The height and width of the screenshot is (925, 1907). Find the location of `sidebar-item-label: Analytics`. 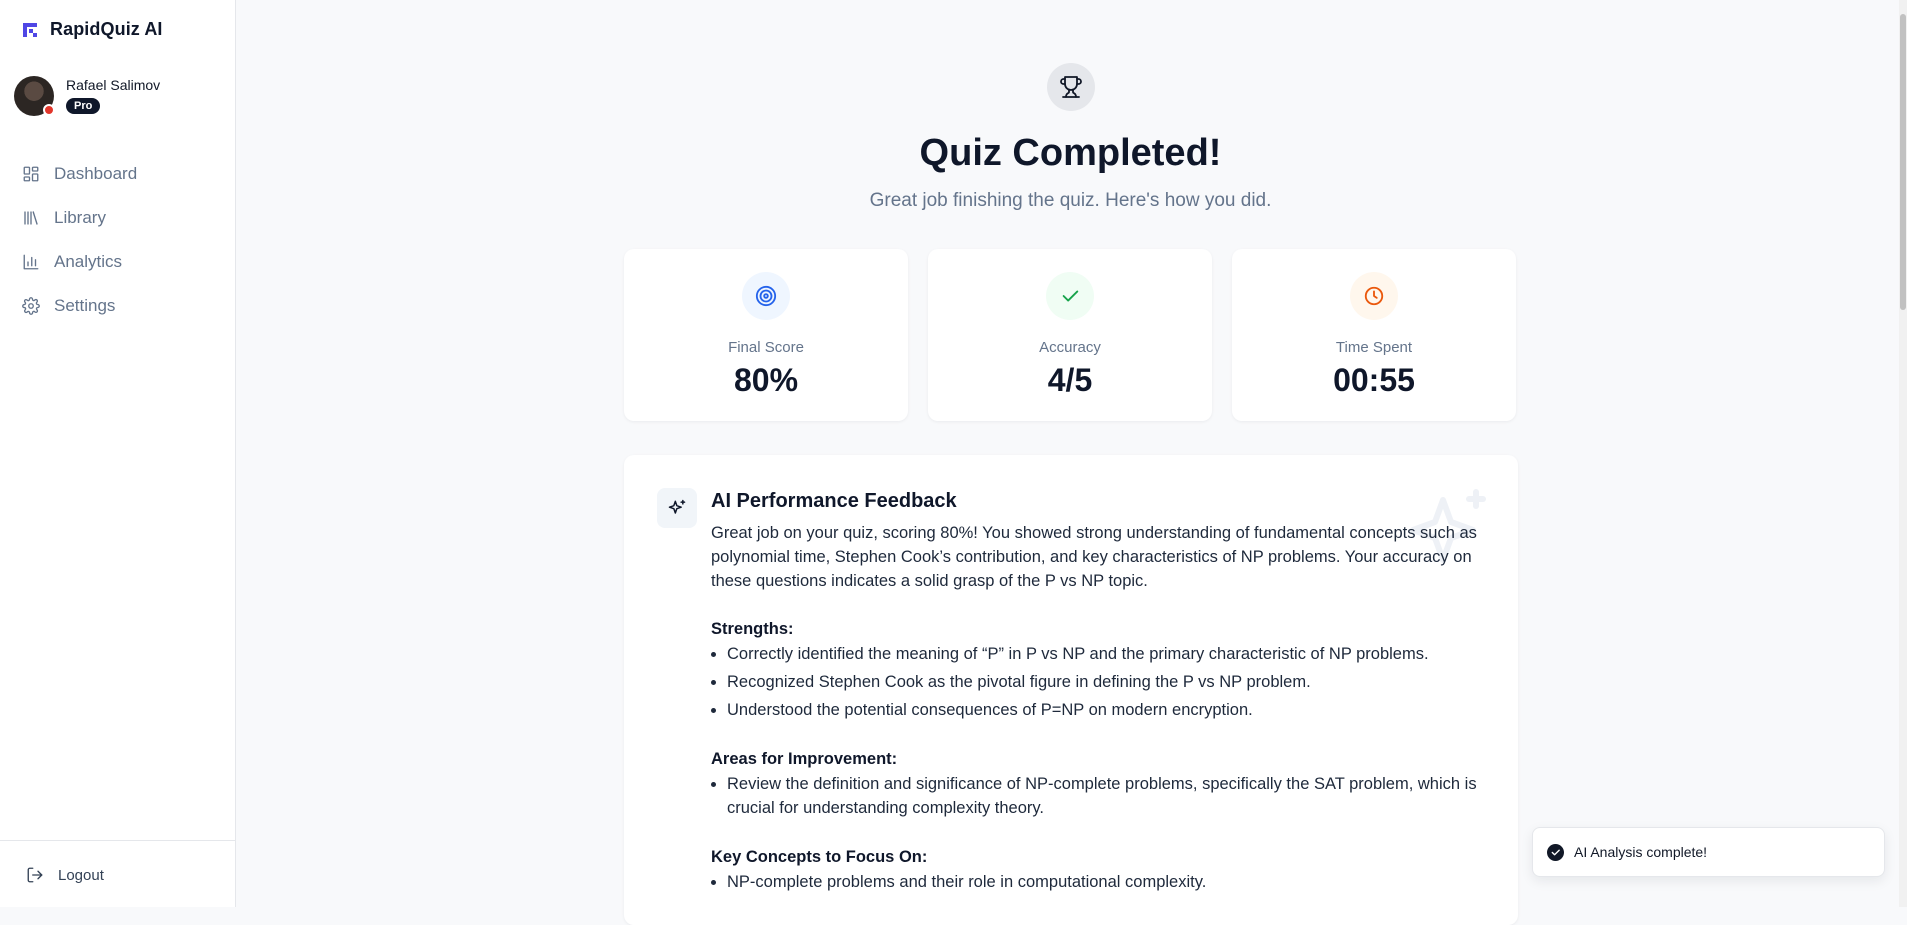

sidebar-item-label: Analytics is located at coordinates (88, 261).